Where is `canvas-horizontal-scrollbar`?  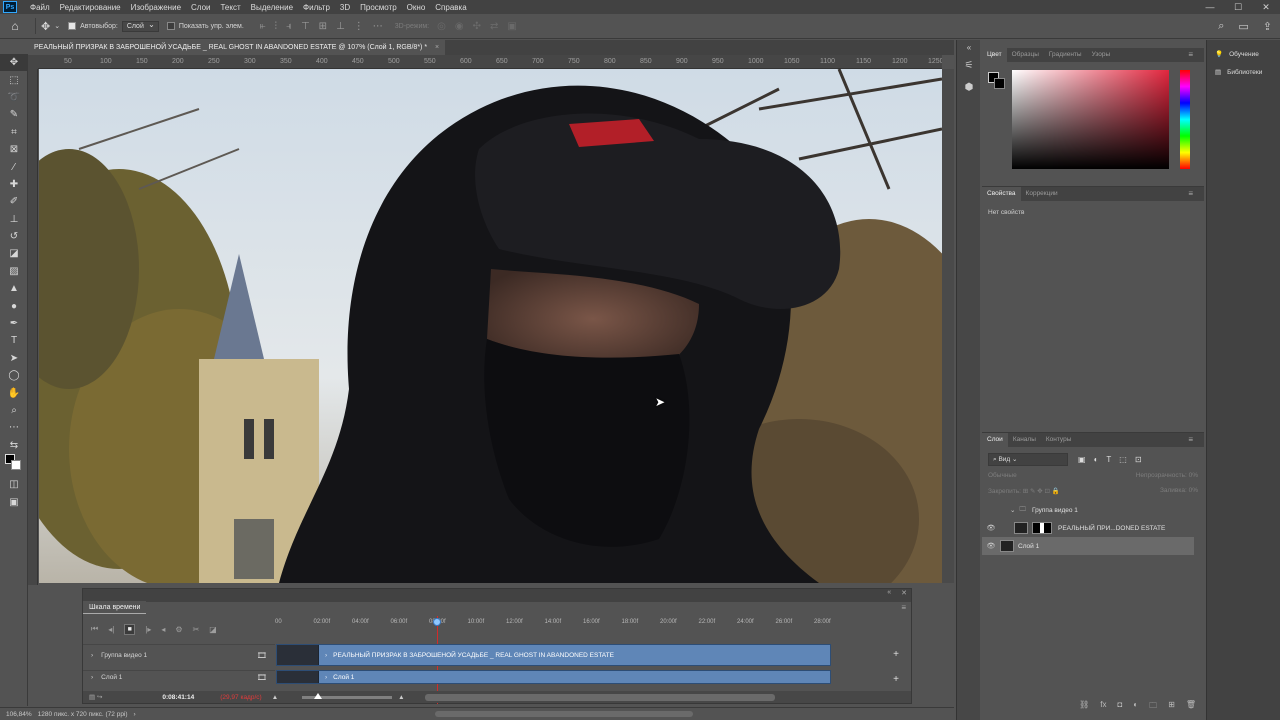
canvas-horizontal-scrollbar is located at coordinates (564, 714).